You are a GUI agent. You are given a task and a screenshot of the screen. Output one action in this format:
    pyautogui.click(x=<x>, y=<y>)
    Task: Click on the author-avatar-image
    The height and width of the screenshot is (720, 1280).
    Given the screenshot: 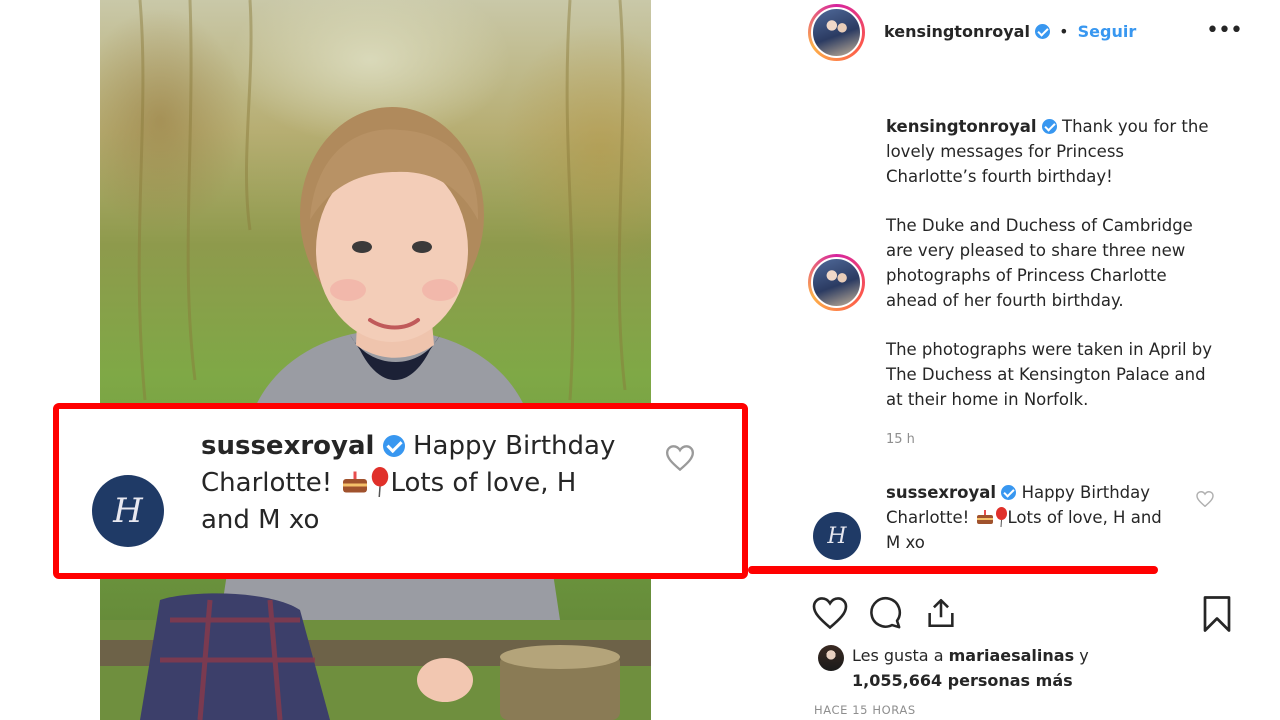 What is the action you would take?
    pyautogui.click(x=836, y=32)
    